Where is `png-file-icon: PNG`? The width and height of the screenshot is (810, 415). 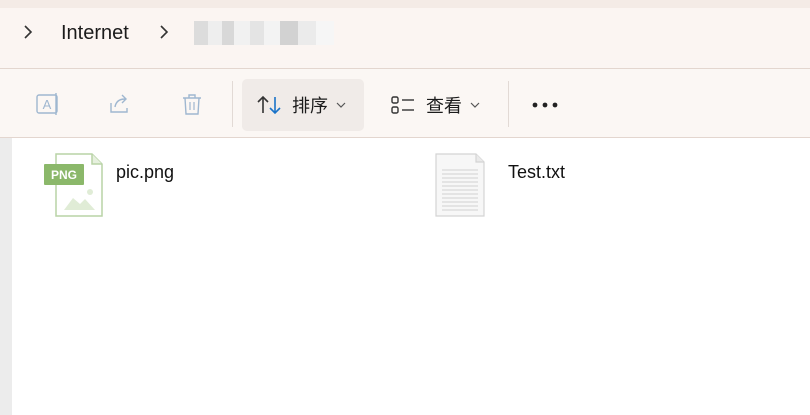
png-file-icon: PNG is located at coordinates (72, 185).